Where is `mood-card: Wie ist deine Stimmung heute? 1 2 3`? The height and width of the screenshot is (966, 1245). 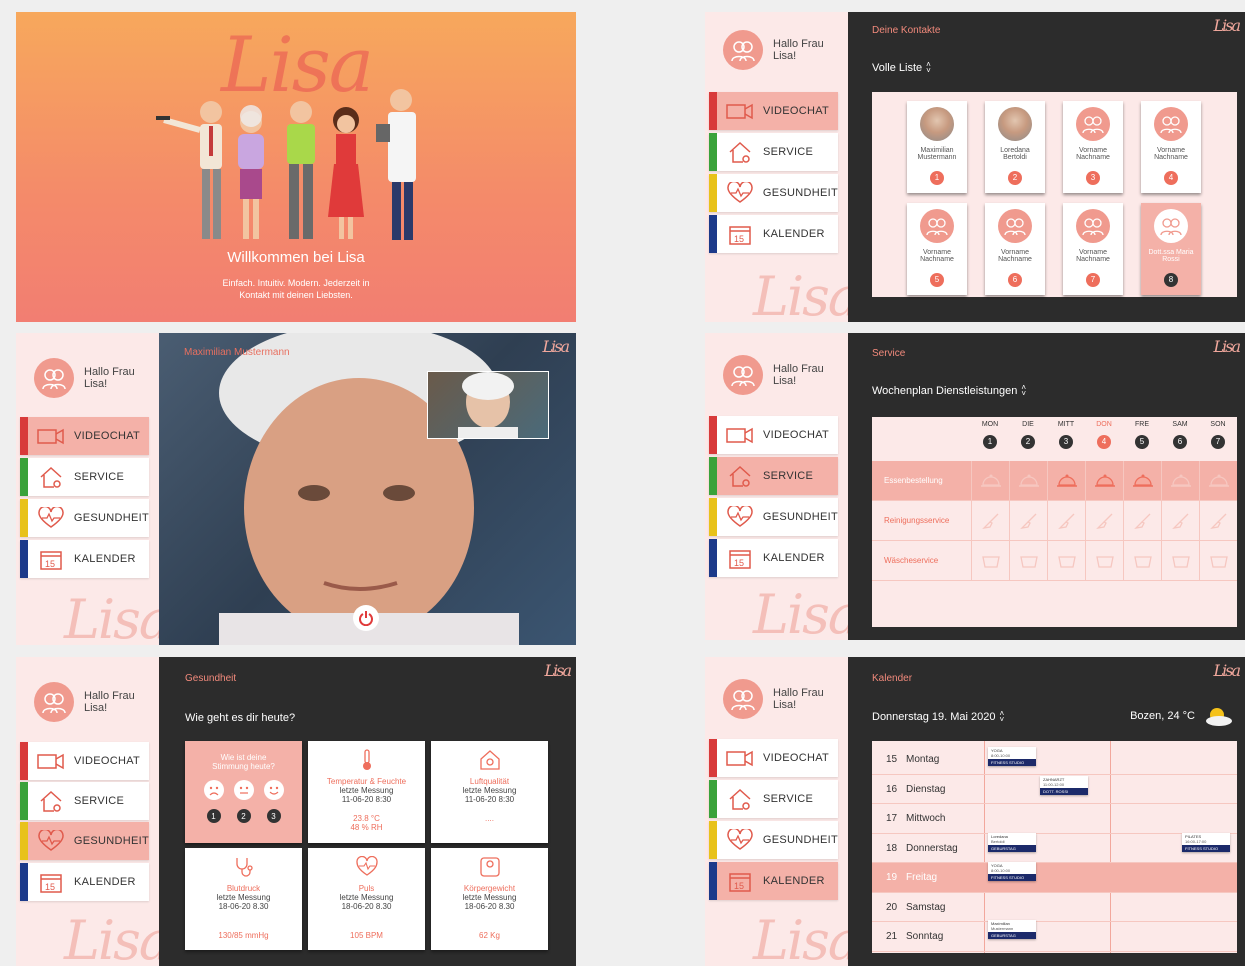 mood-card: Wie ist deine Stimmung heute? 1 2 3 is located at coordinates (243, 792).